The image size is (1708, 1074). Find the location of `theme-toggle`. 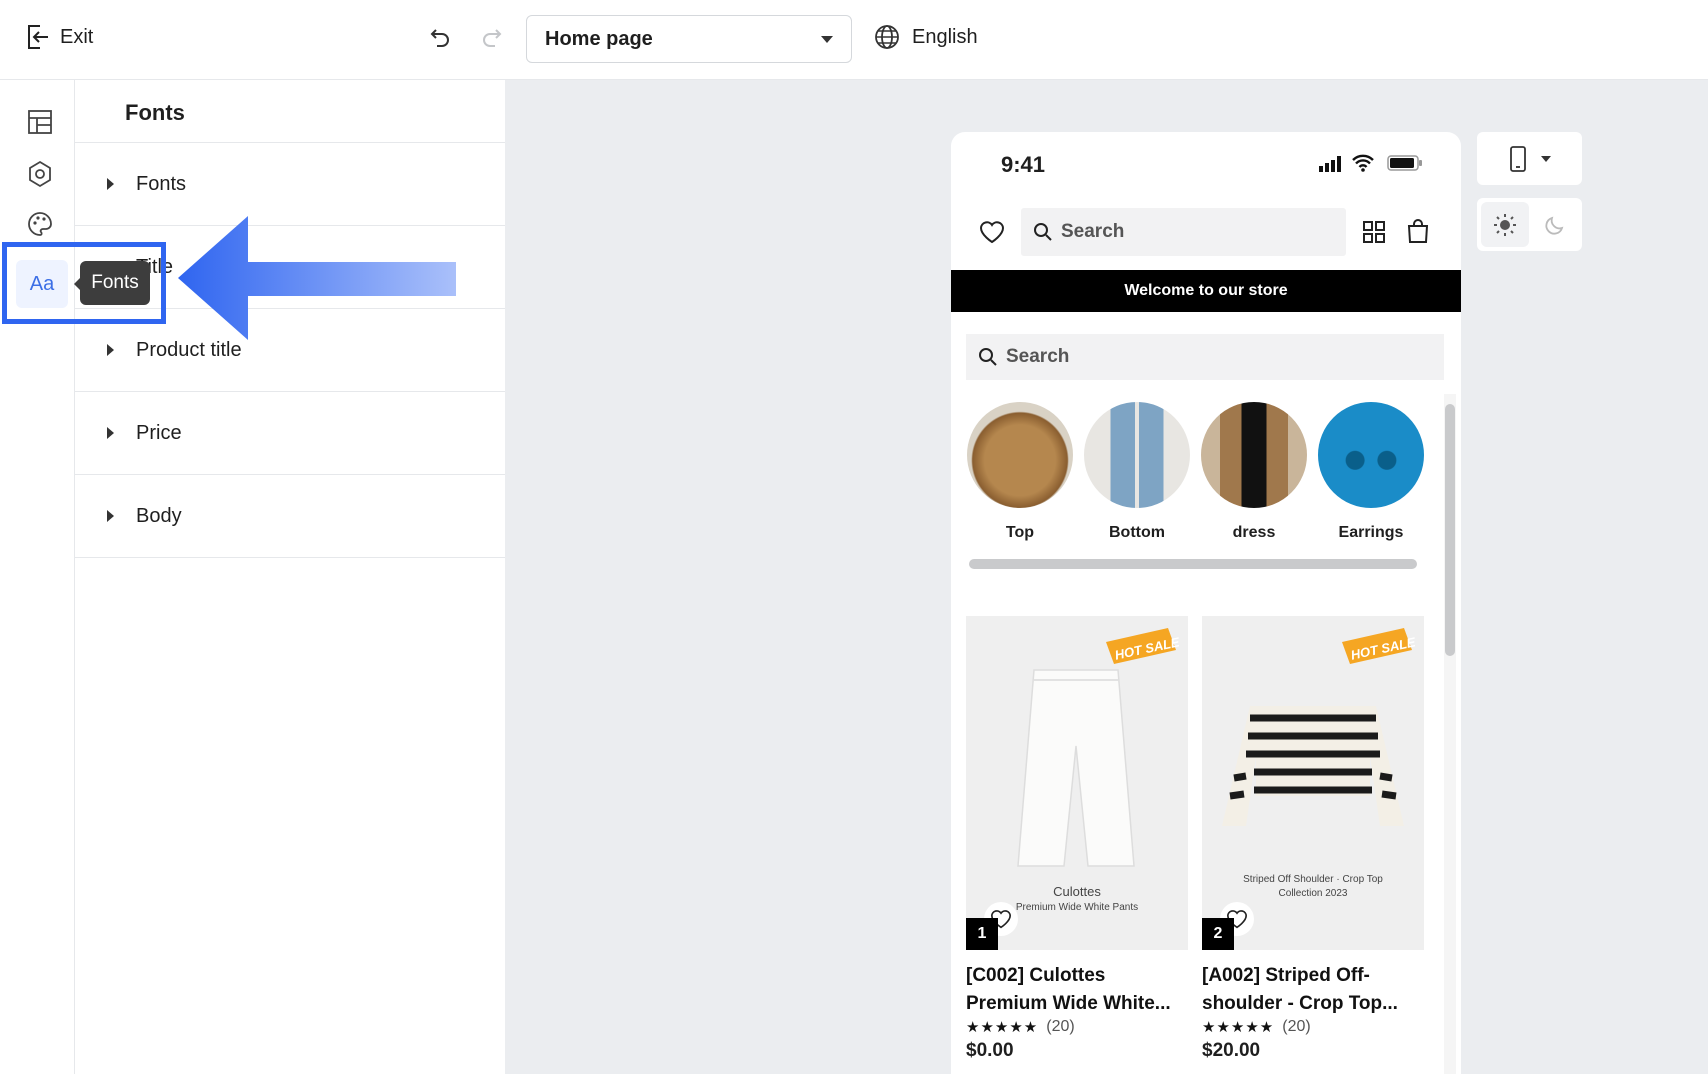

theme-toggle is located at coordinates (1529, 224).